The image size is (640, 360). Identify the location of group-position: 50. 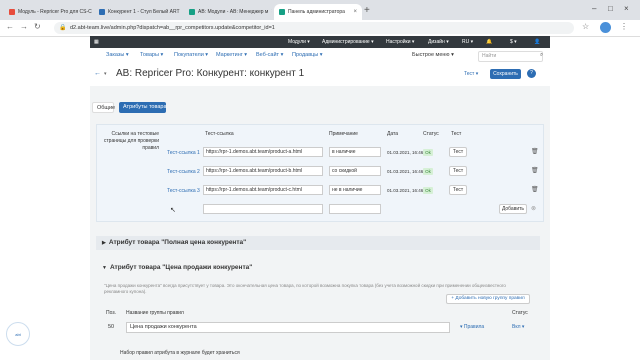
(111, 327).